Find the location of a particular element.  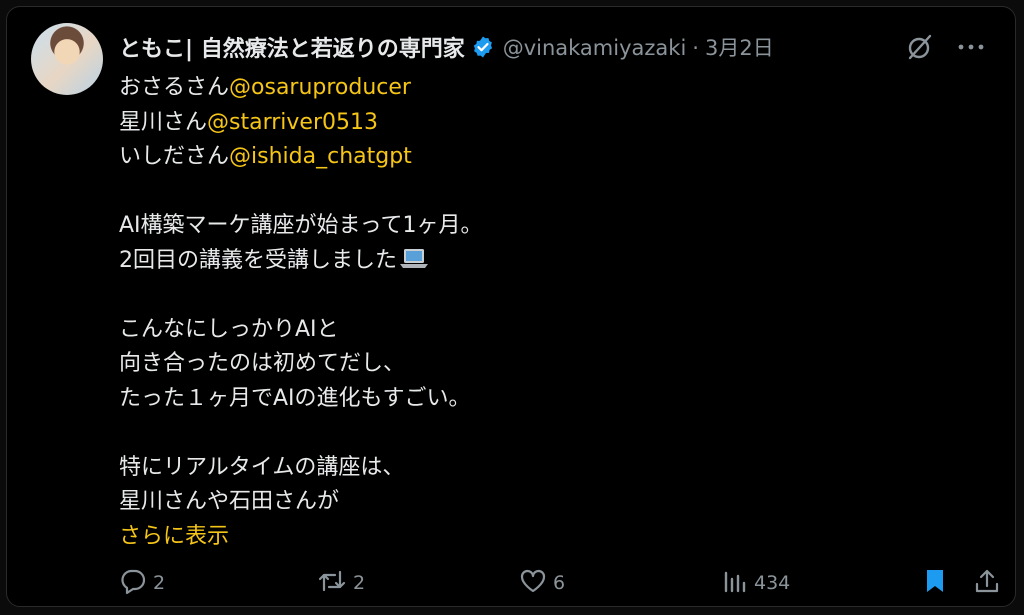

line-text: いしださん is located at coordinates (174, 156).